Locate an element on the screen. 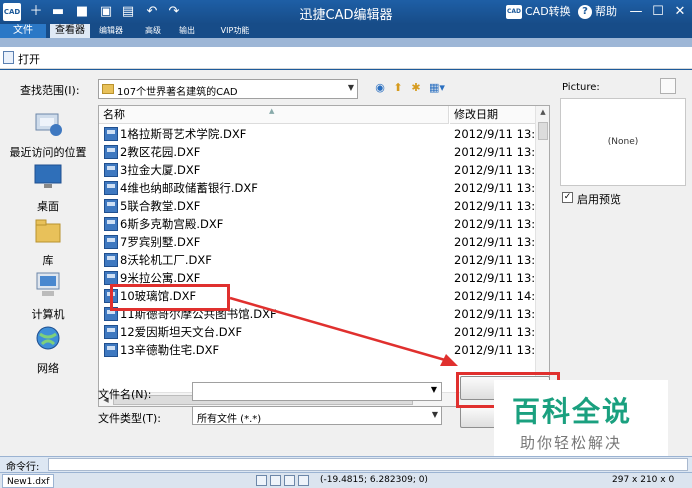 The height and width of the screenshot is (488, 692). drawing-size: 297 x 210 x 0 is located at coordinates (643, 480).